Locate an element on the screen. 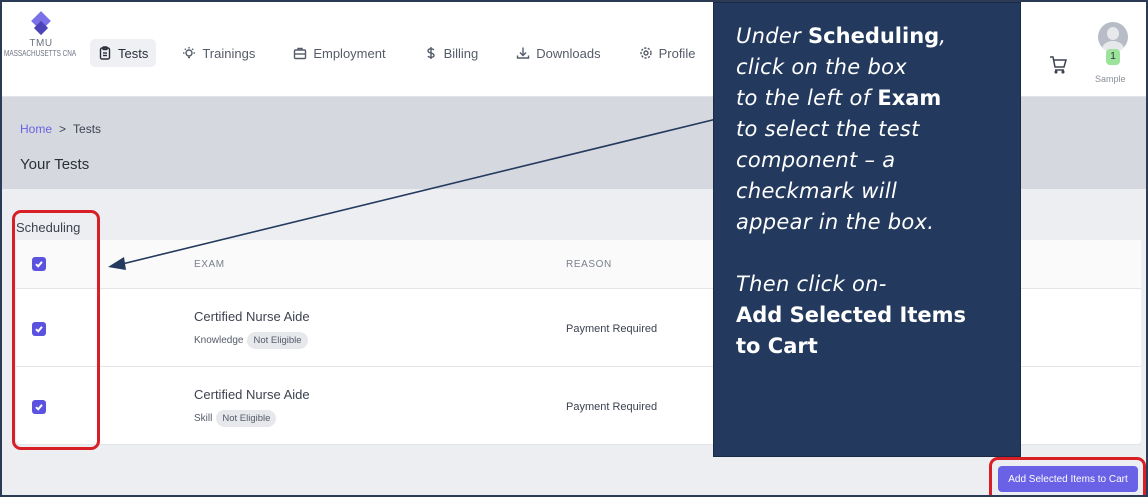 This screenshot has width=1148, height=497. exam-type-label: Skill is located at coordinates (203, 418).